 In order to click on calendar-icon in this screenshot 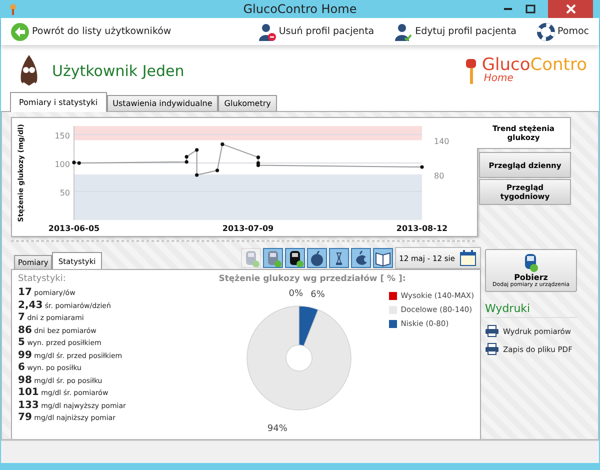, I will do `click(468, 258)`.